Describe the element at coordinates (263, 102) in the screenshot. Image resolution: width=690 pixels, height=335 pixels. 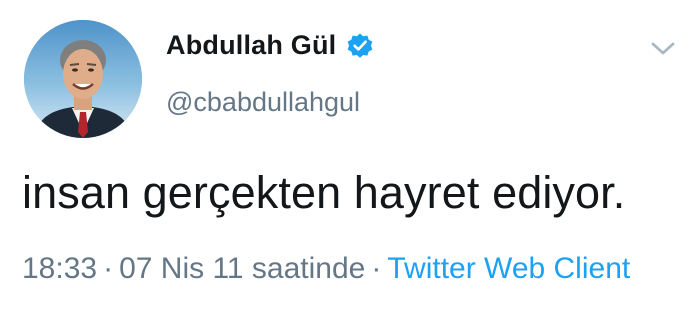
I see `handle: @cbabdullahgul` at that location.